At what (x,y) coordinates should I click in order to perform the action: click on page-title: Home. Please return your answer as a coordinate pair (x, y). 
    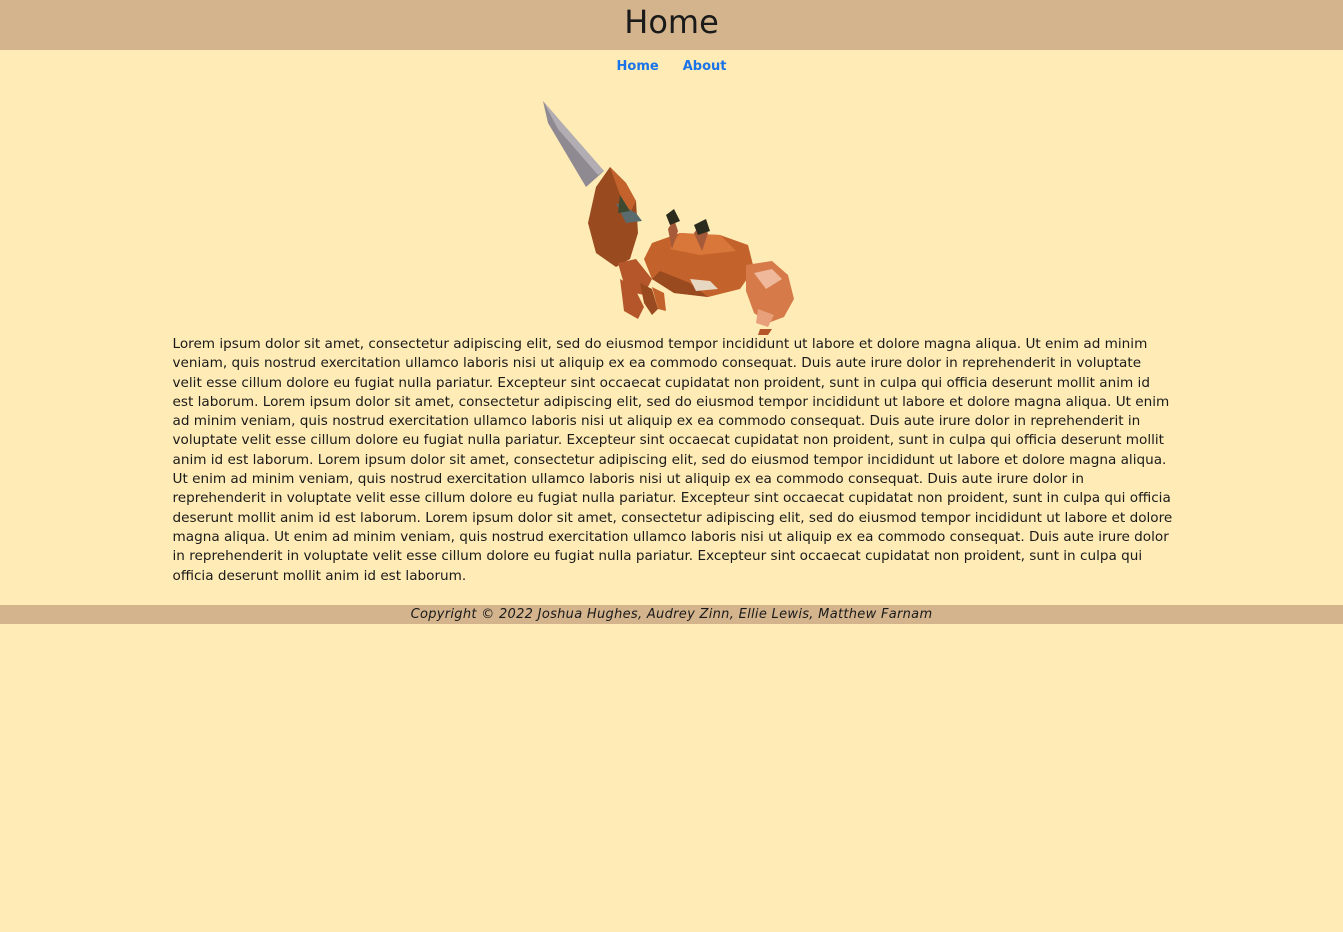
    Looking at the image, I should click on (671, 22).